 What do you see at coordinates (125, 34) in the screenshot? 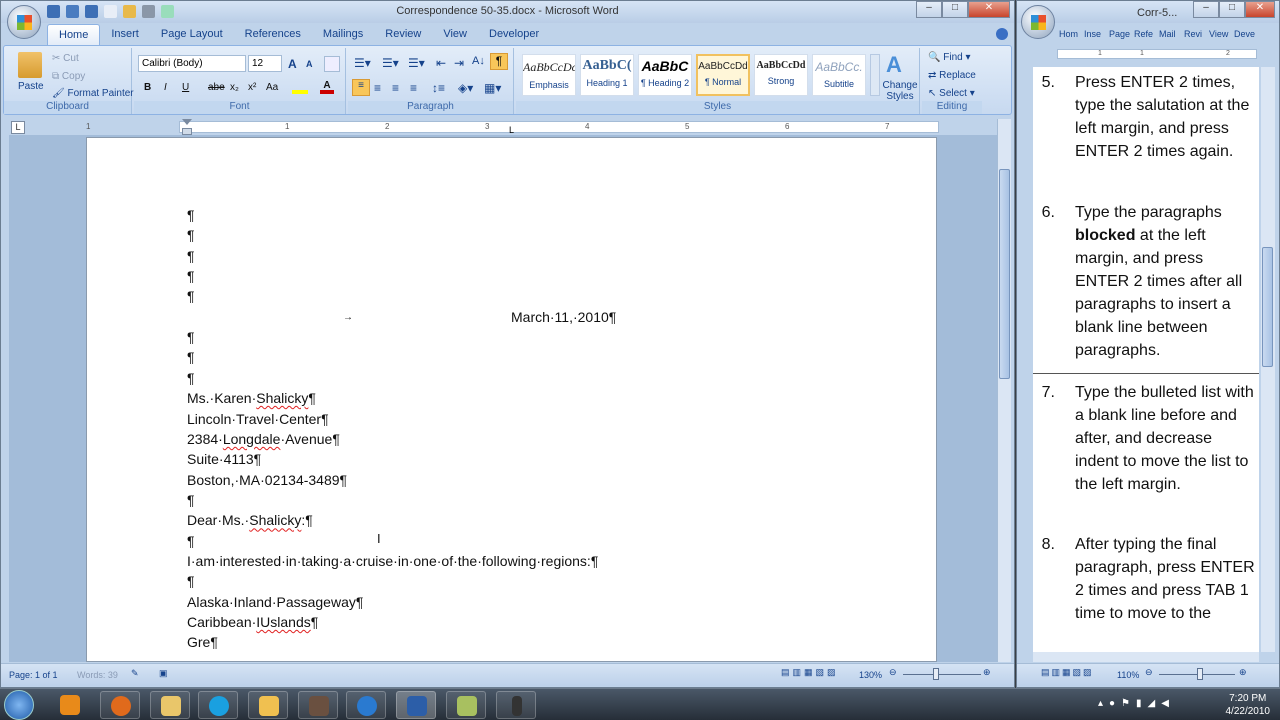
I see `tab-insert: Insert` at bounding box center [125, 34].